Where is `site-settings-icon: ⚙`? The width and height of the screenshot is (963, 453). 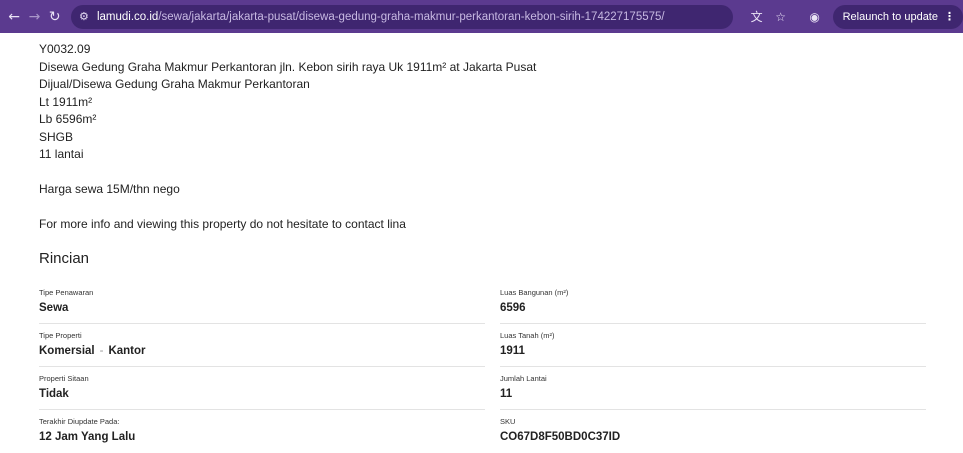
site-settings-icon: ⚙ is located at coordinates (88, 16).